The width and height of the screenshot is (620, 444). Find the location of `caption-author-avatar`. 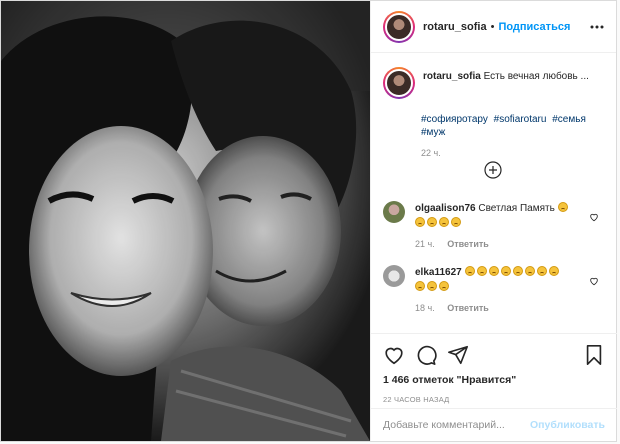

caption-author-avatar is located at coordinates (399, 83).